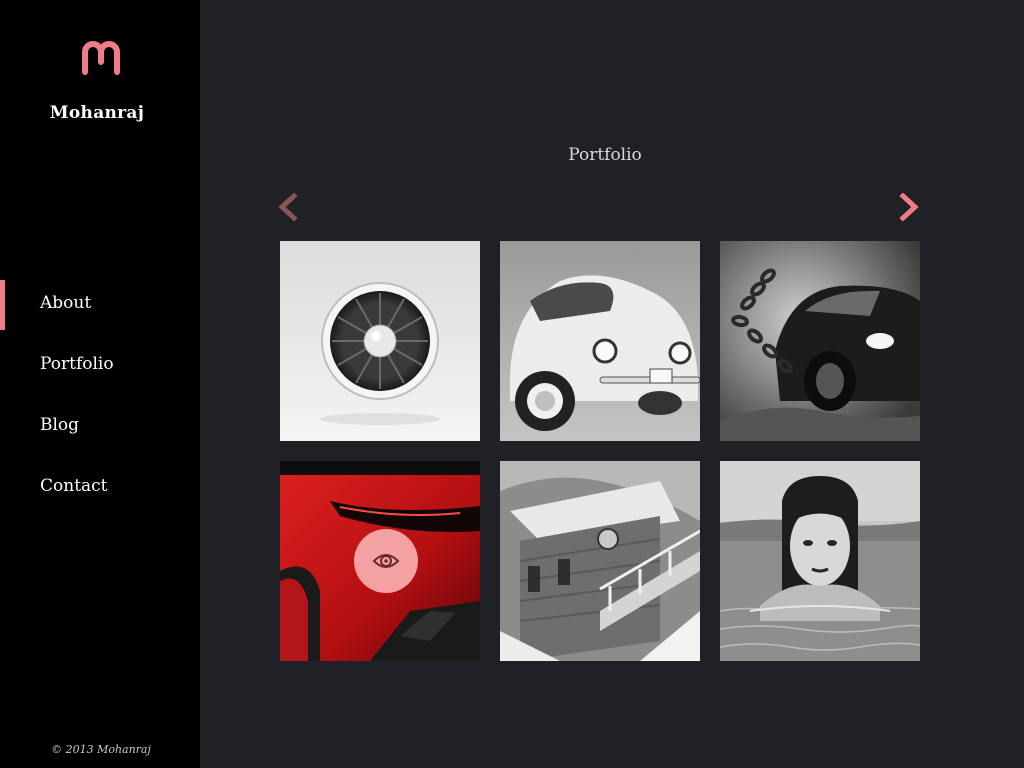 Image resolution: width=1024 pixels, height=768 pixels. Describe the element at coordinates (909, 207) in the screenshot. I see `chevron-right-icon` at that location.